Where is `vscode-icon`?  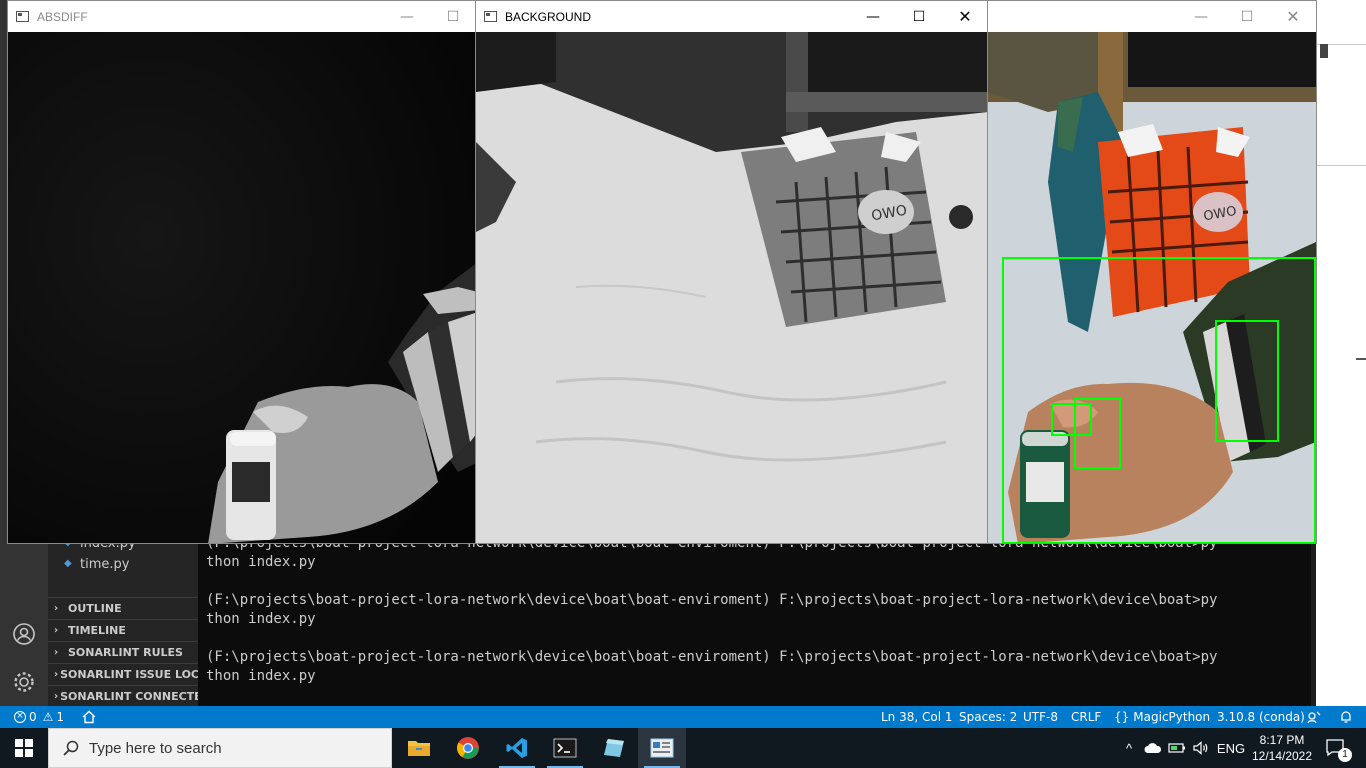
vscode-icon is located at coordinates (516, 748).